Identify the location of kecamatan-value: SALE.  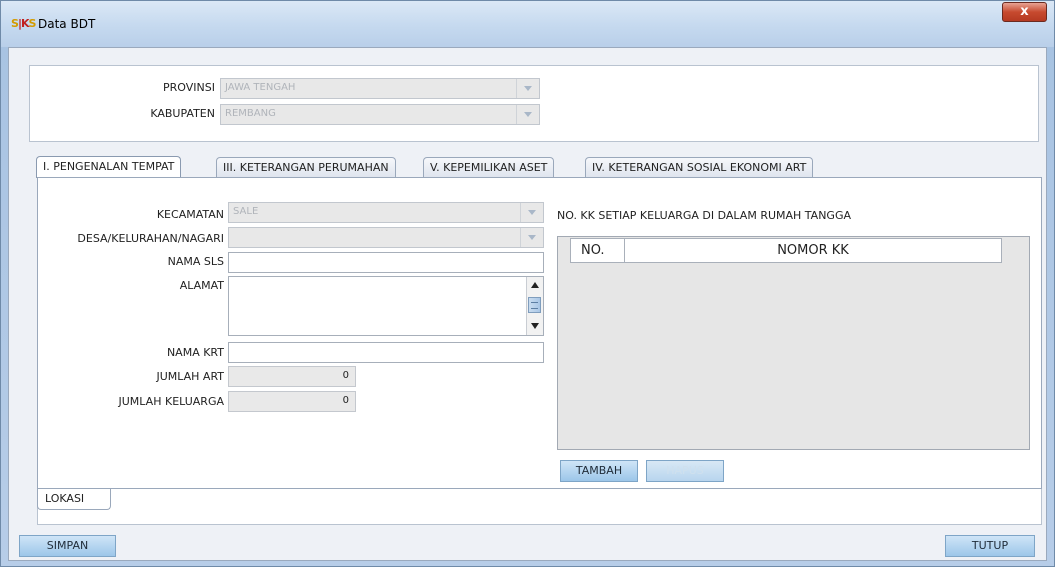
(246, 211).